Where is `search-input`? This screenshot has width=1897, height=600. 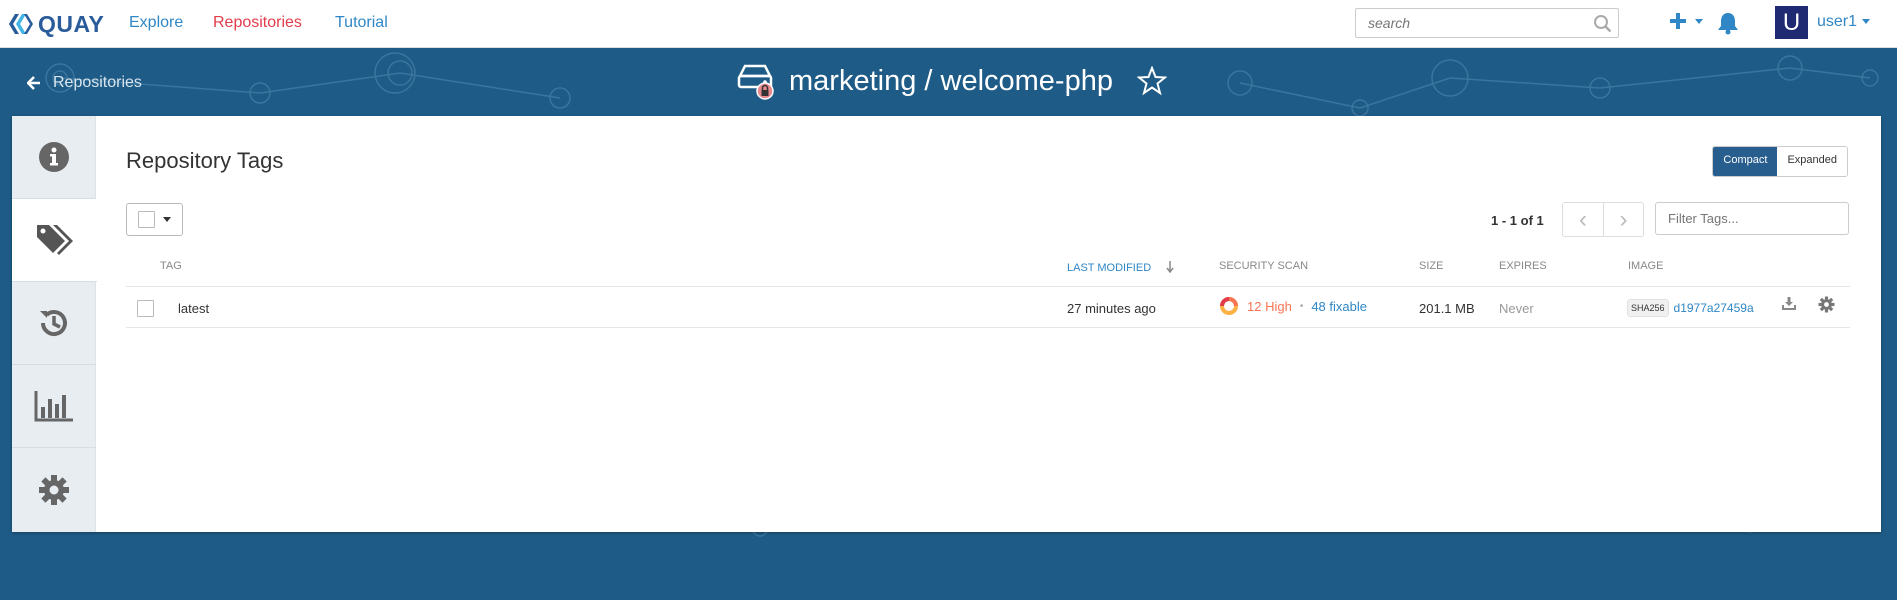
search-input is located at coordinates (1466, 23).